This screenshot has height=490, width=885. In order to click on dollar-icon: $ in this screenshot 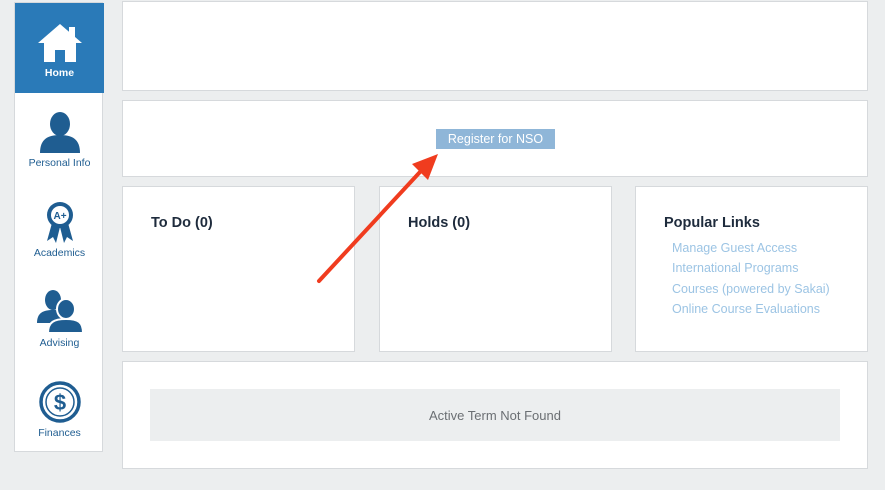, I will do `click(59, 401)`.